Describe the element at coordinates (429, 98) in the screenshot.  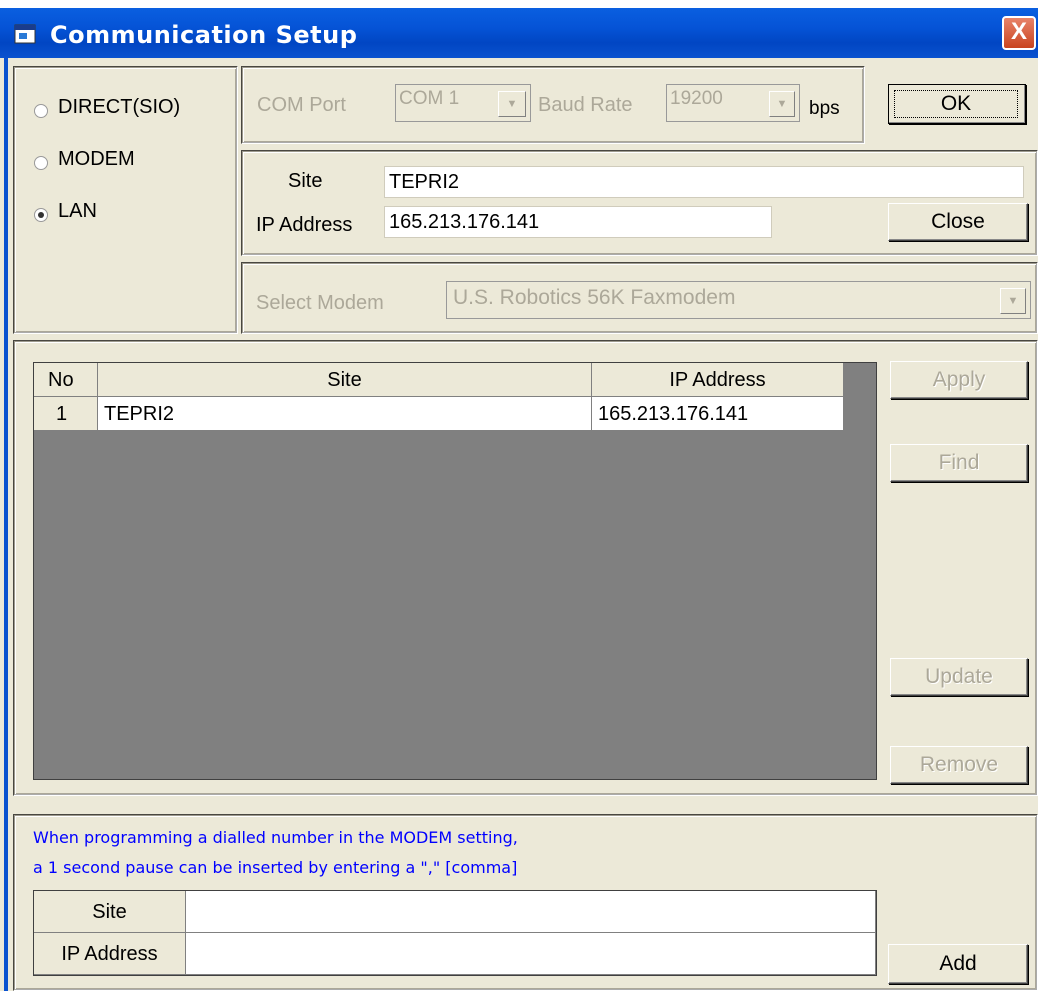
I see `com-port-value: COM 1` at that location.